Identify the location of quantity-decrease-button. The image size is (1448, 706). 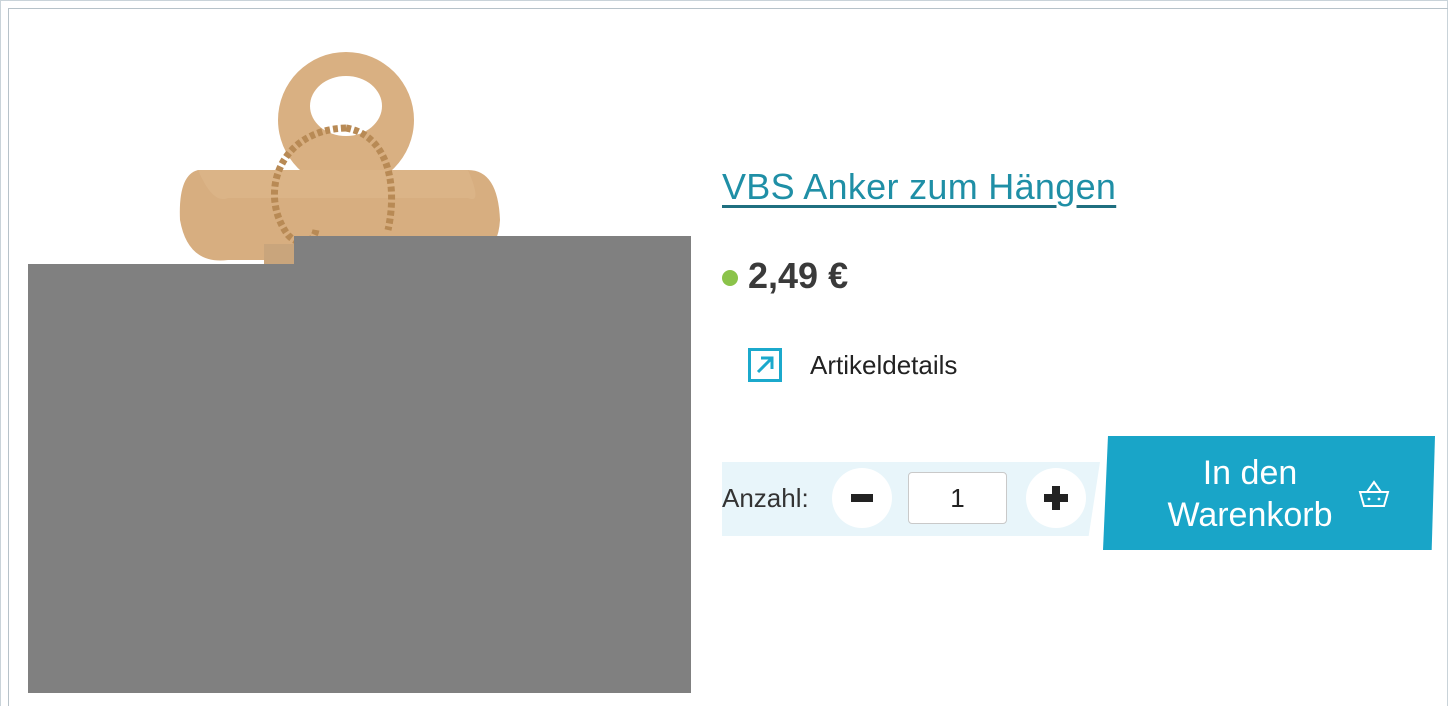
(862, 498).